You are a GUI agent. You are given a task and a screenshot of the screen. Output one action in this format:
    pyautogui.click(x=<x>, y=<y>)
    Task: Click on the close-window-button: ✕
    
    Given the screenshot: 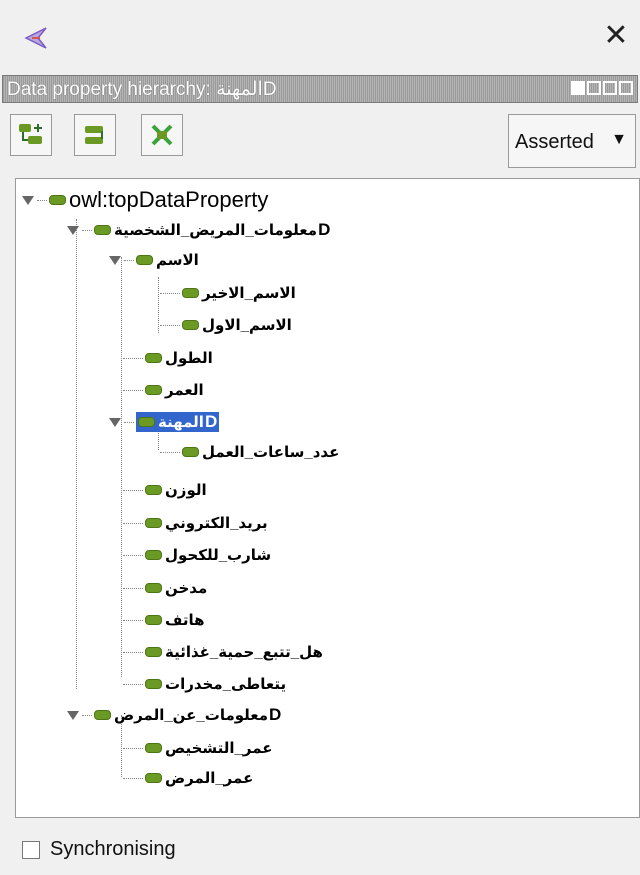 What is the action you would take?
    pyautogui.click(x=616, y=36)
    